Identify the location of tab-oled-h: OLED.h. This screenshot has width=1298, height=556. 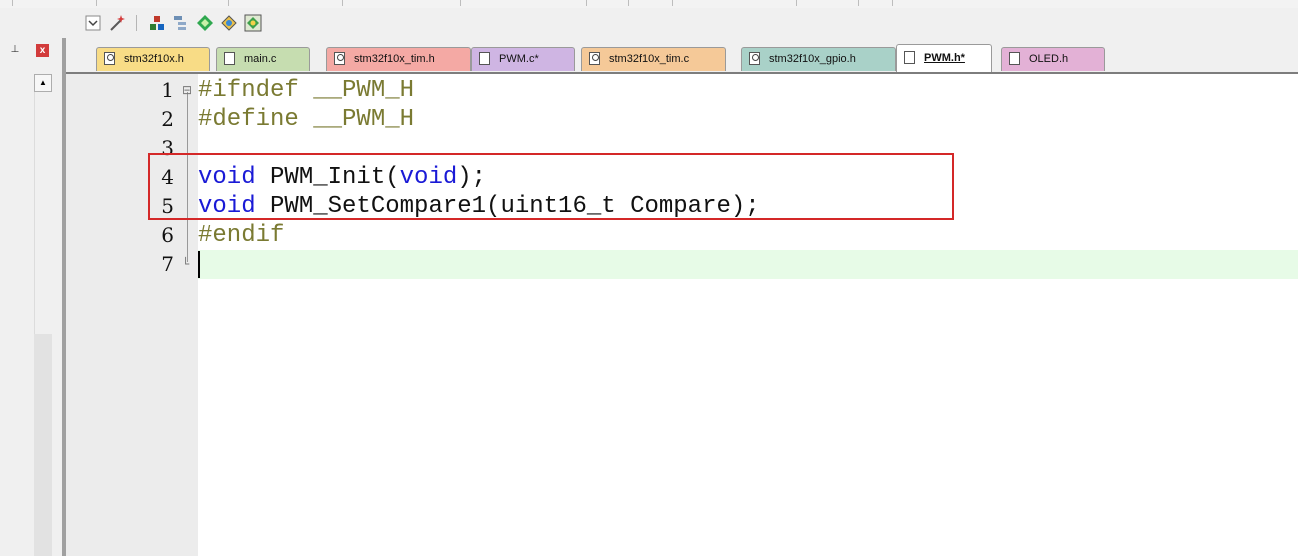
(1053, 59).